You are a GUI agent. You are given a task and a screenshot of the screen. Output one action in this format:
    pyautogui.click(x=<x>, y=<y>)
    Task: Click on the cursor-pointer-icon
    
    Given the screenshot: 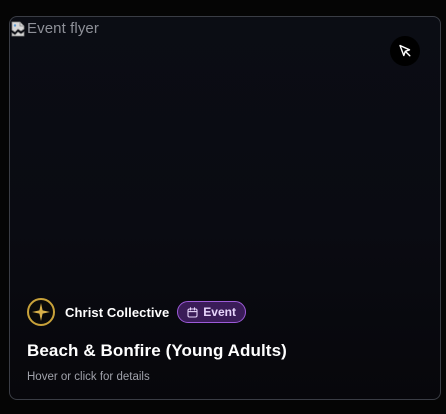 What is the action you would take?
    pyautogui.click(x=405, y=50)
    